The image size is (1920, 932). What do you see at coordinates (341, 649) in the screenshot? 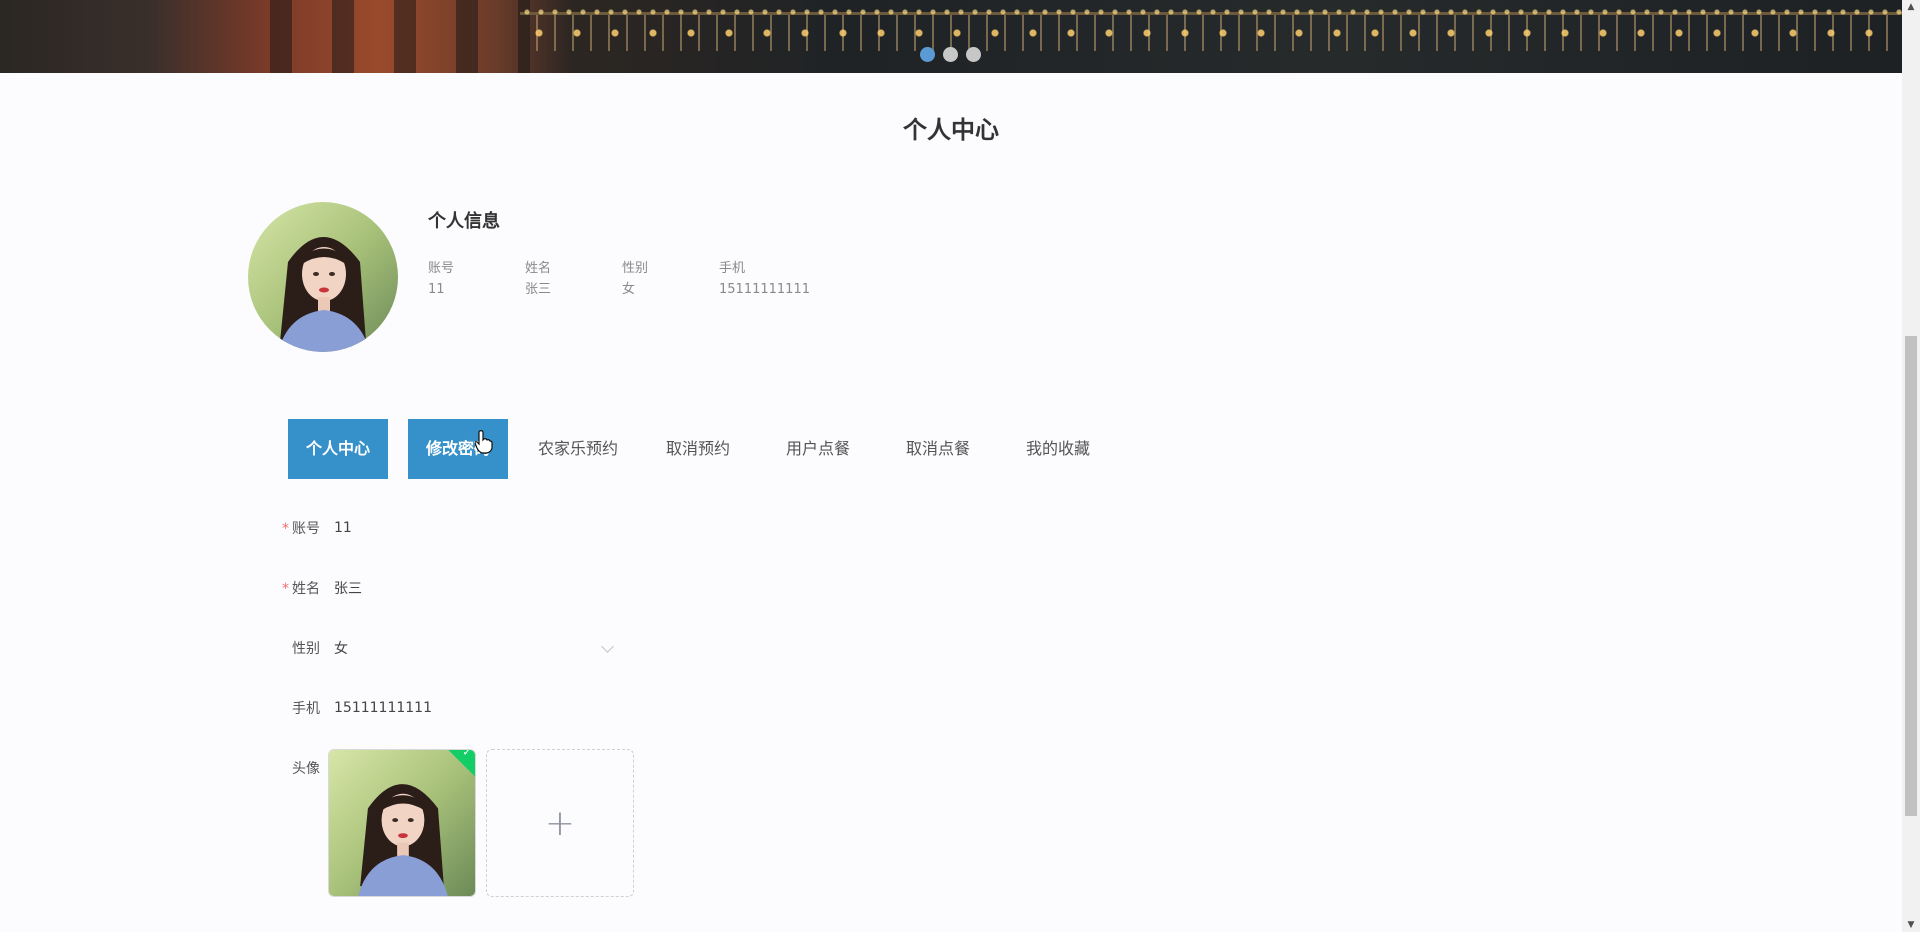
I see `gender-select-value: 女` at bounding box center [341, 649].